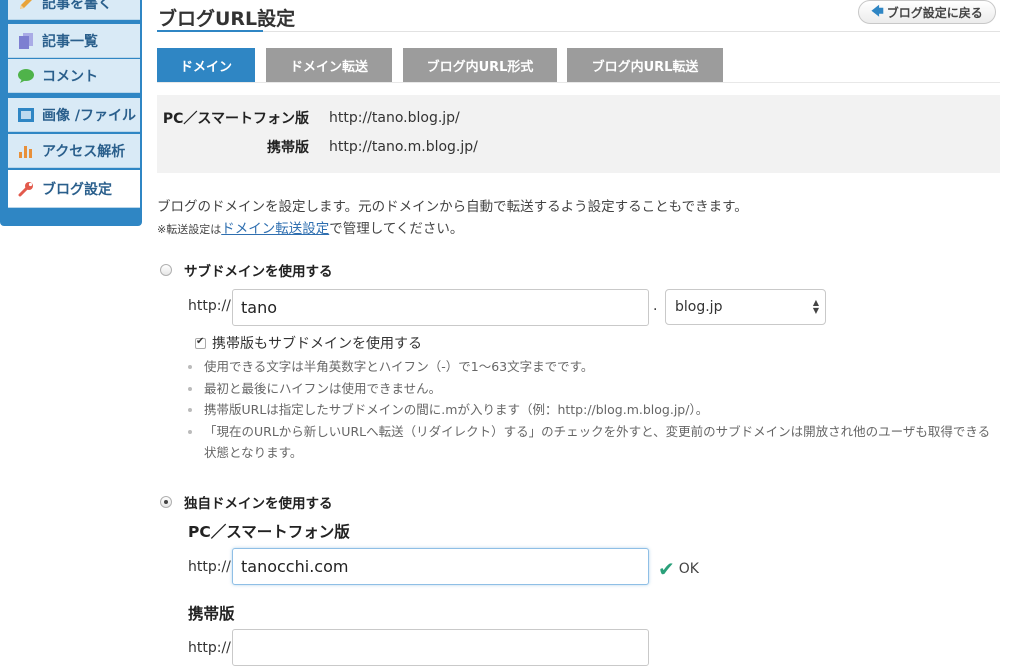 This screenshot has height=670, width=1024. Describe the element at coordinates (166, 502) in the screenshot. I see `custom-domain-radio` at that location.